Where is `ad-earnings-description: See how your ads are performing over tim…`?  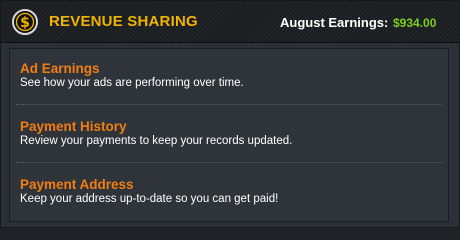
ad-earnings-description: See how your ads are performing over tim… is located at coordinates (132, 83).